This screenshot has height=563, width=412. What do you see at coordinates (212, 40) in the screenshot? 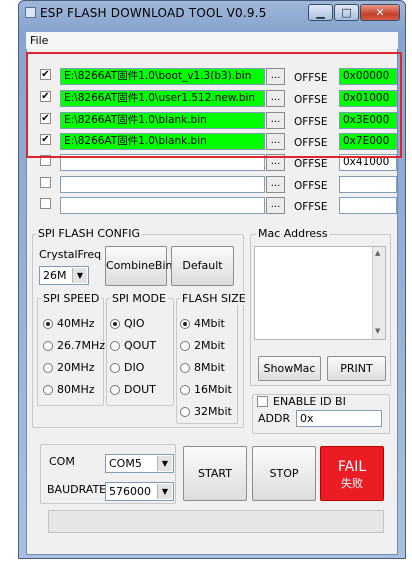
I see `menu-bar` at bounding box center [212, 40].